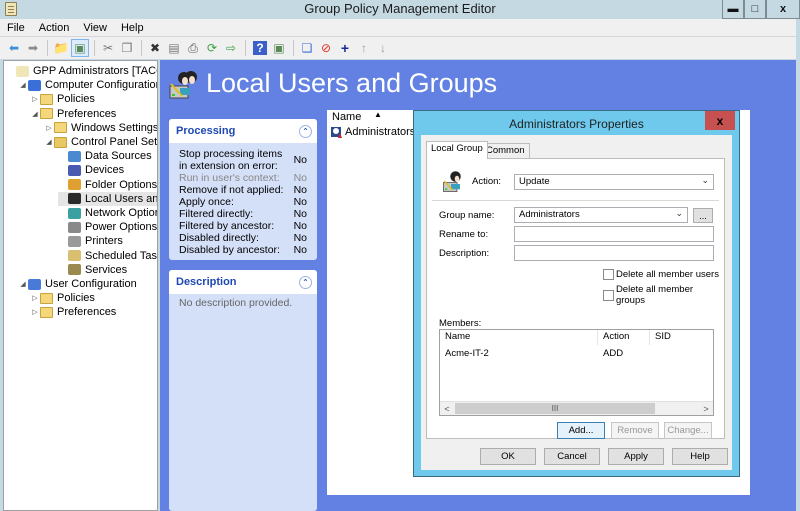  What do you see at coordinates (279, 48) in the screenshot?
I see `show-action-pane-icon: ▣` at bounding box center [279, 48].